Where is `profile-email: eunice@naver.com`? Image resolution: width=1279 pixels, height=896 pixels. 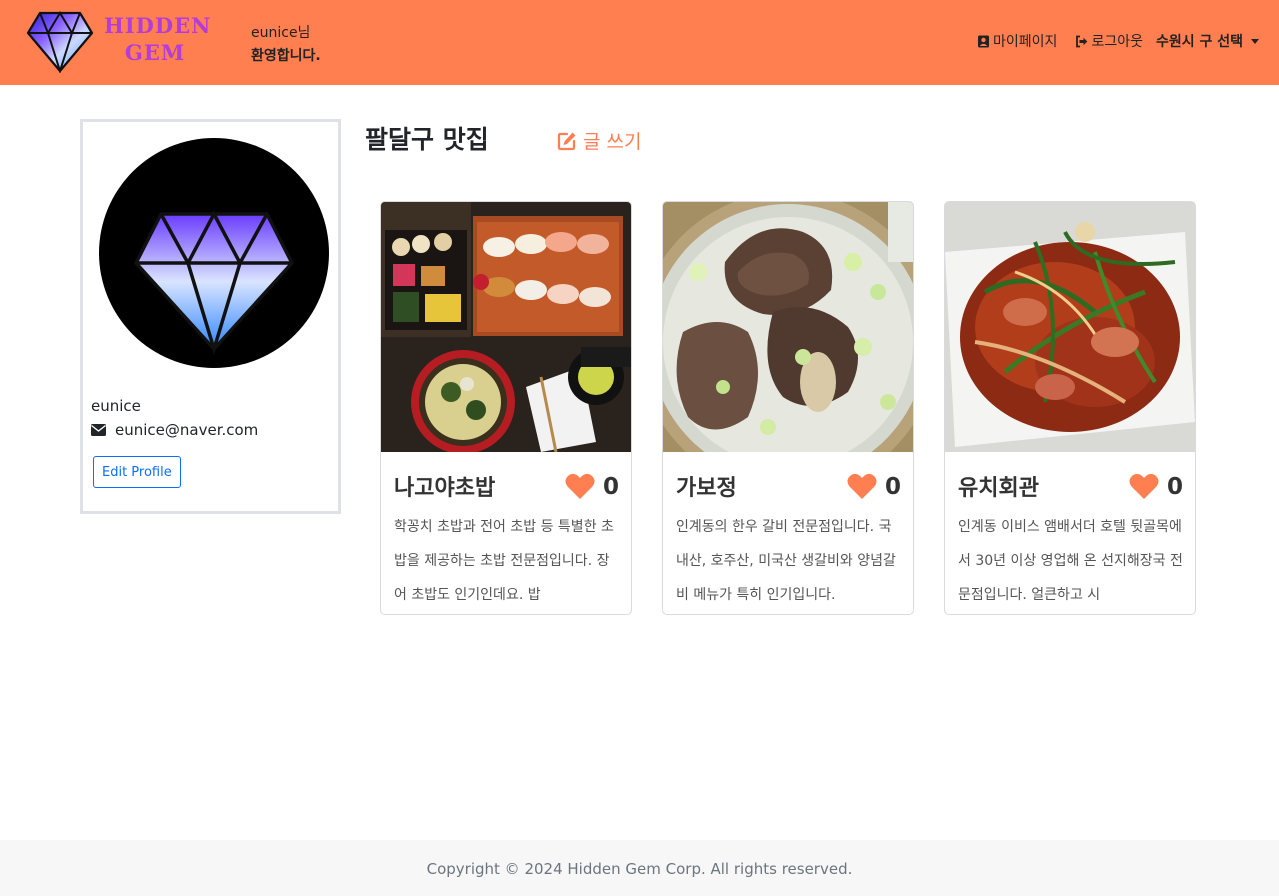
profile-email: eunice@naver.com is located at coordinates (174, 430).